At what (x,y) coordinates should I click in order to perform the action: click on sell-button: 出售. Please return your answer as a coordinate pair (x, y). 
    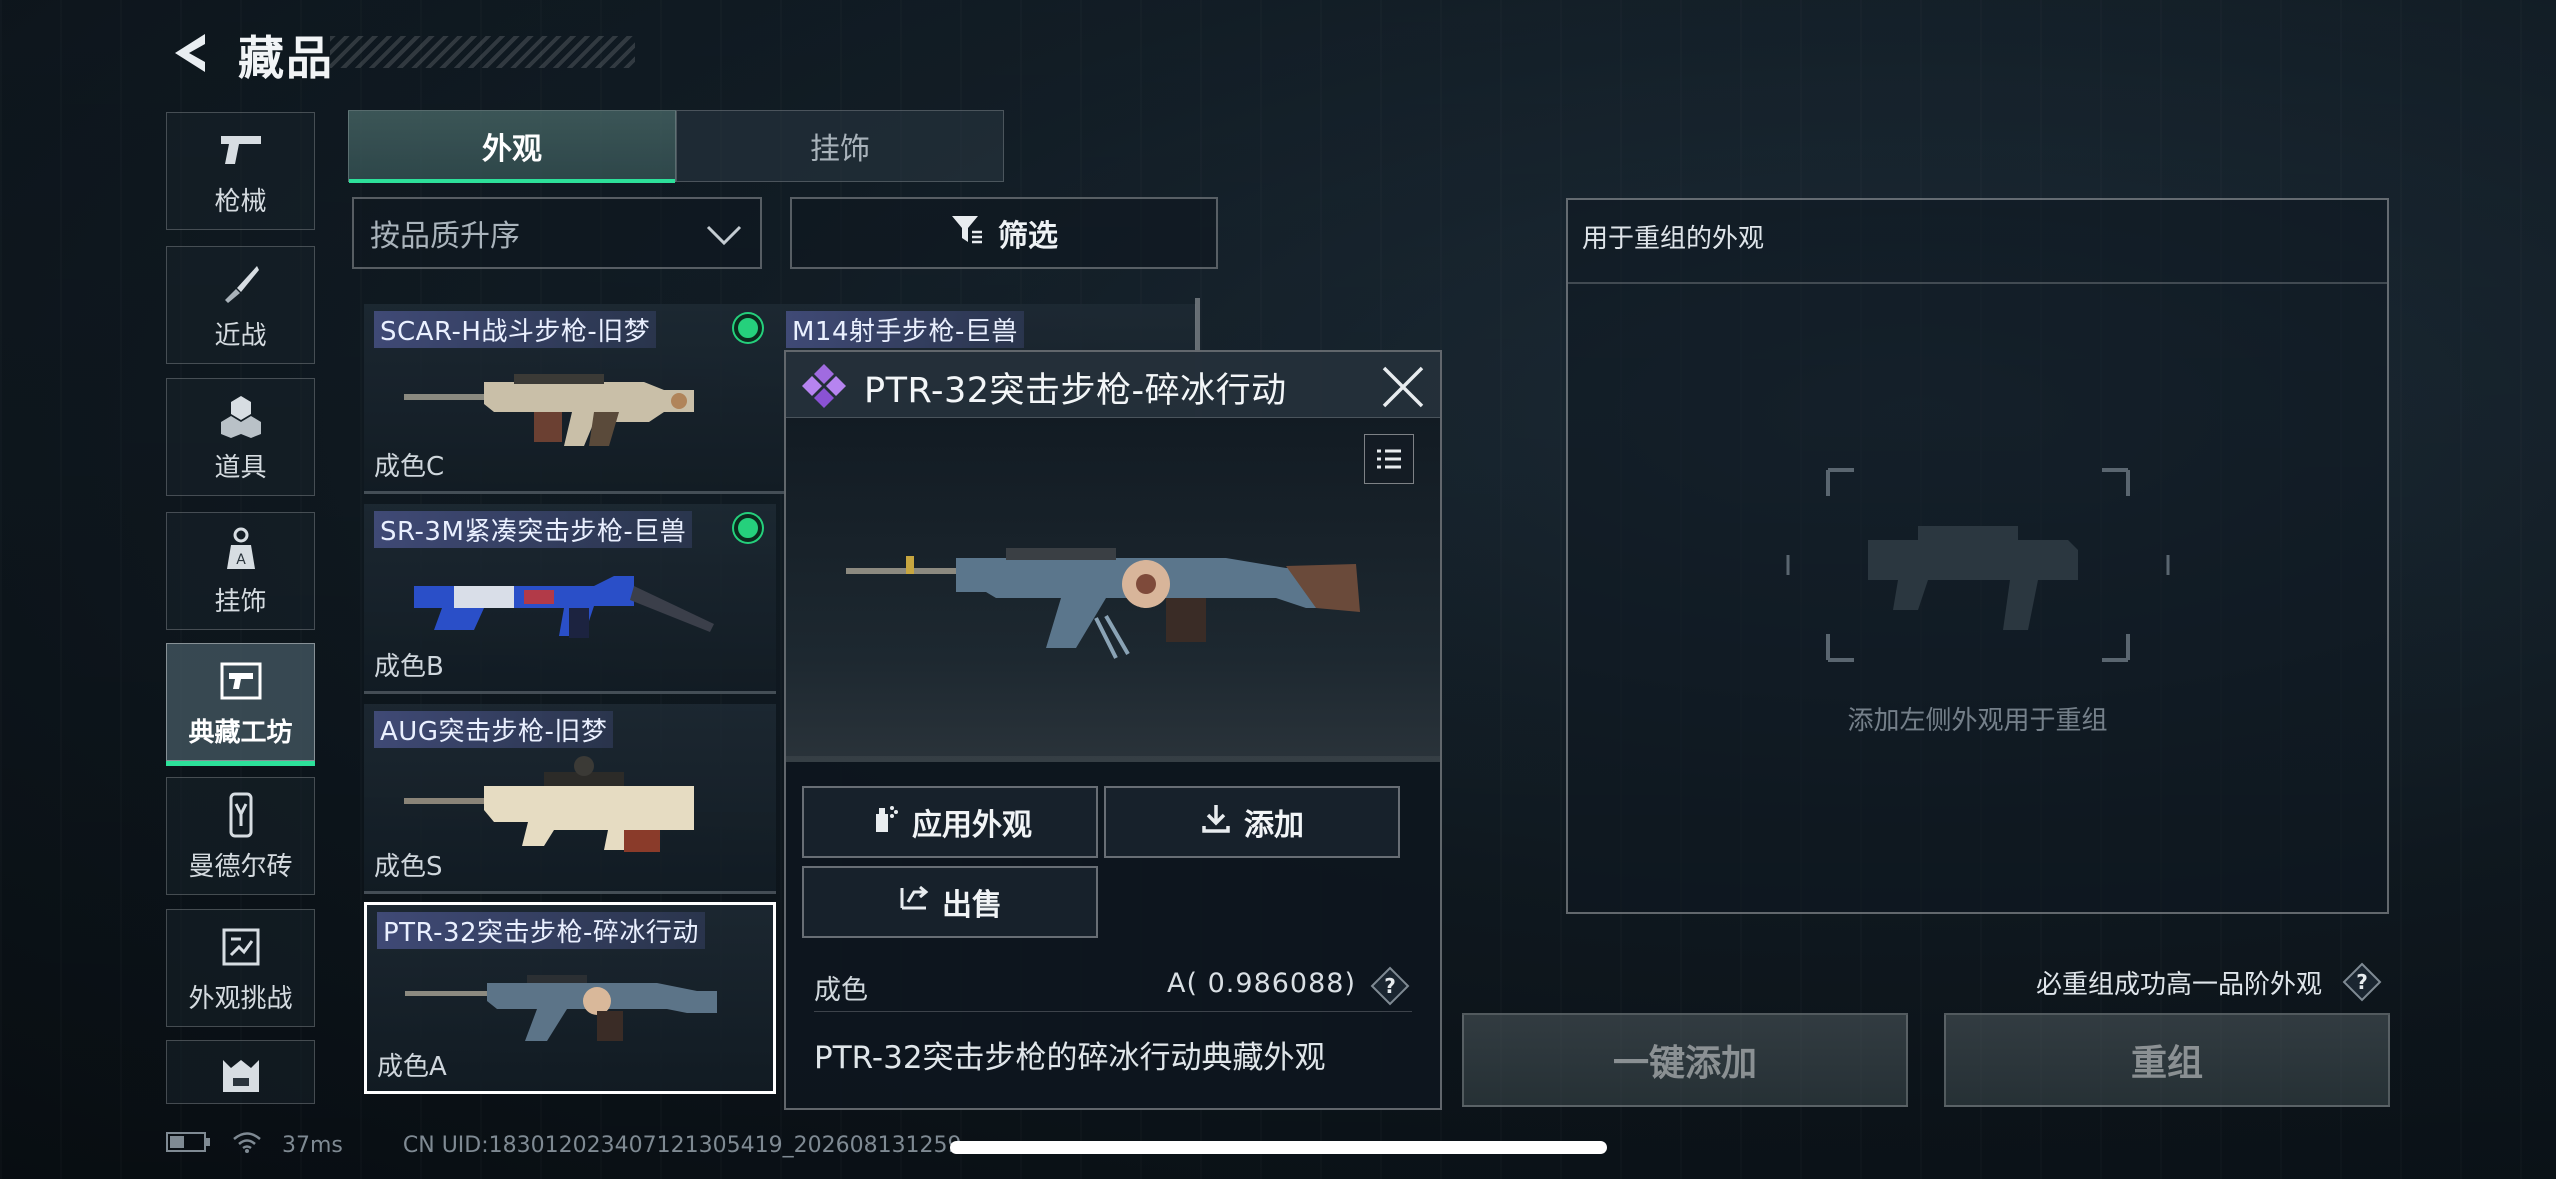
    Looking at the image, I should click on (950, 902).